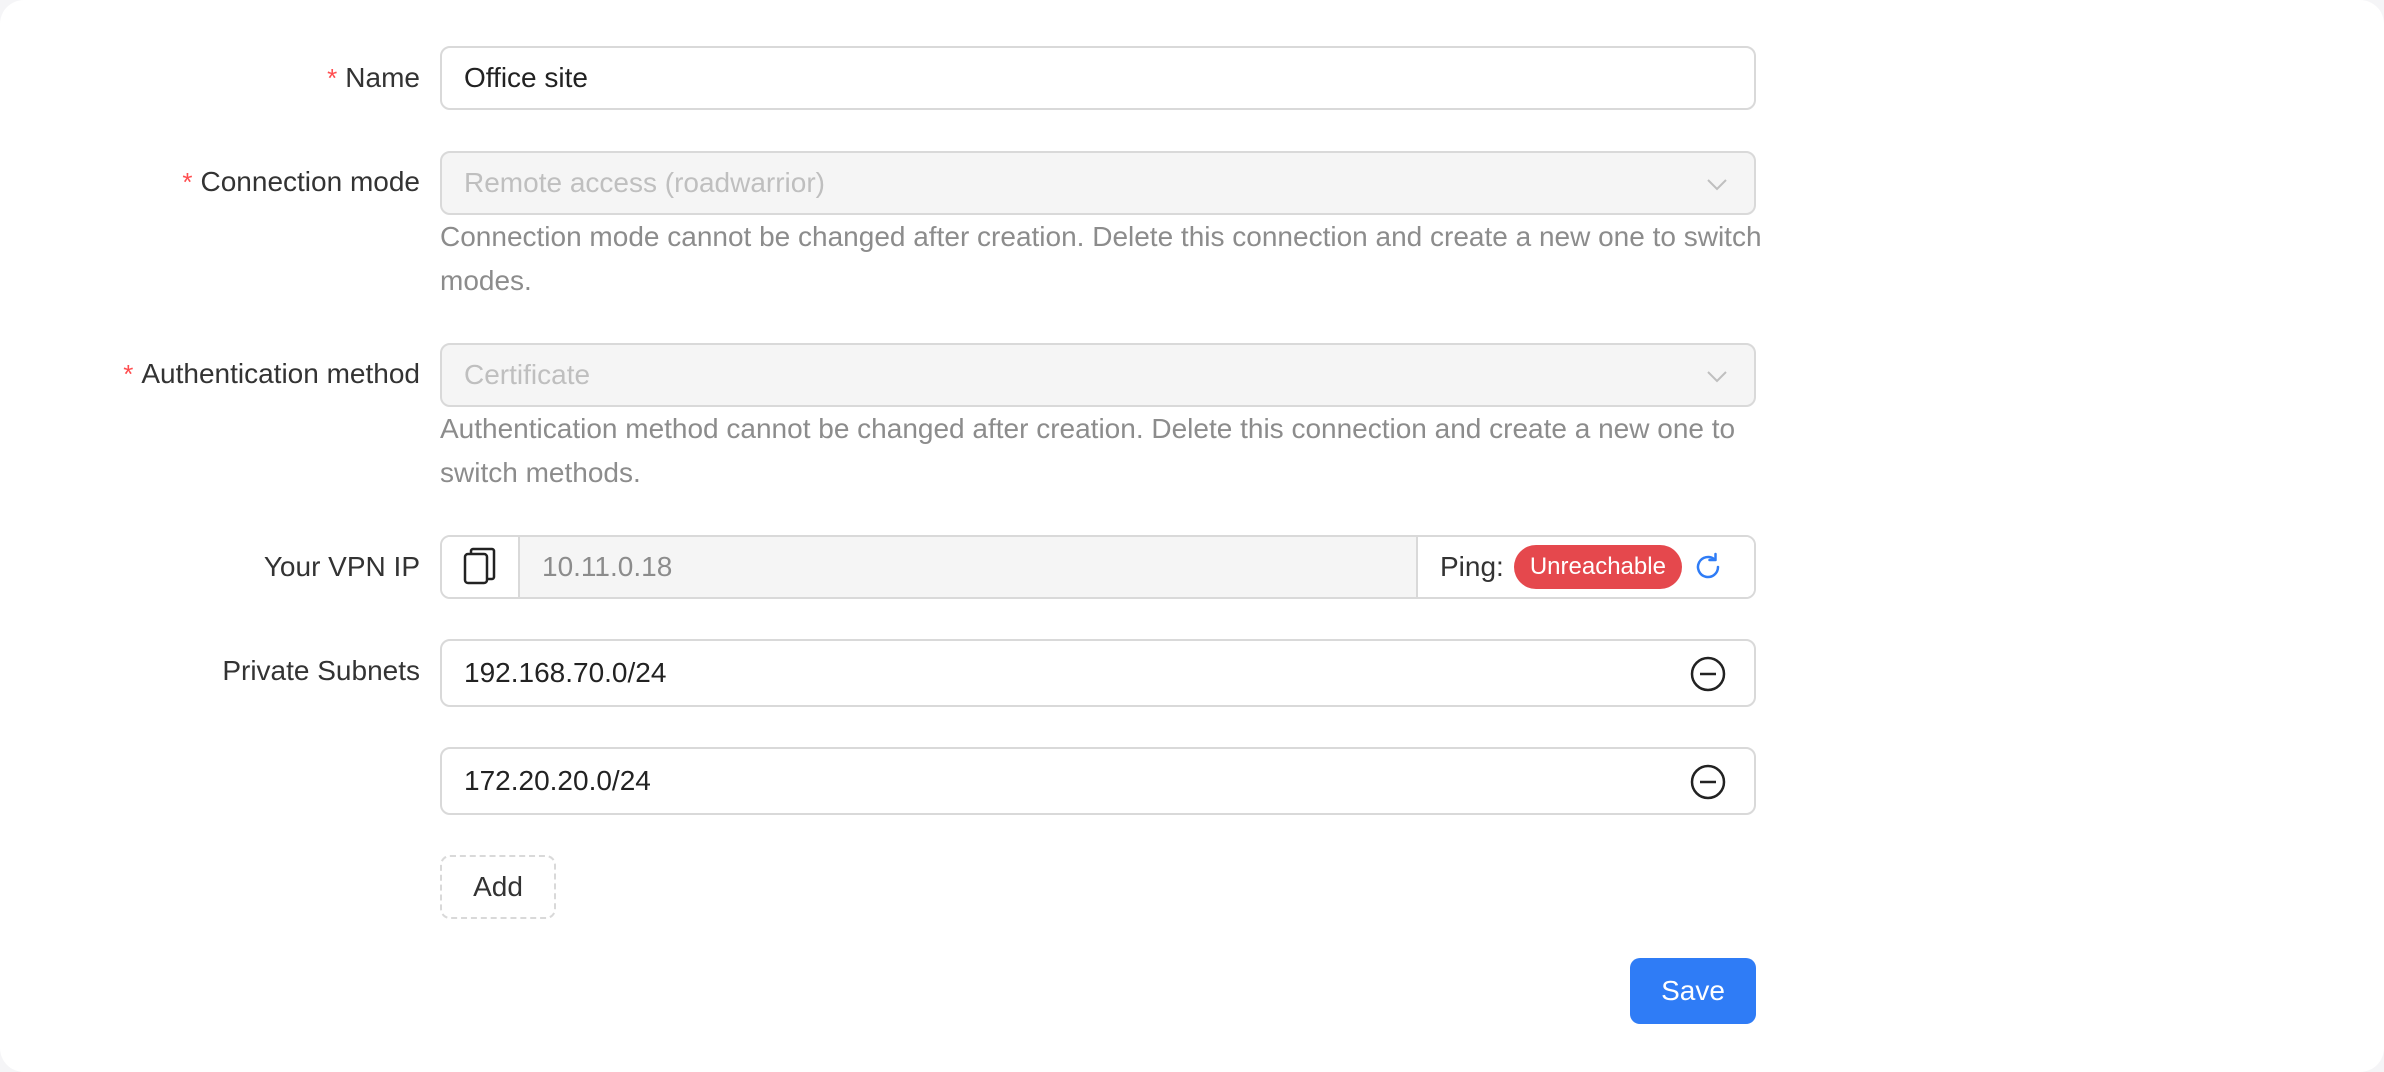  What do you see at coordinates (557, 780) in the screenshot?
I see `subnet-value: 172.20.20.0/24` at bounding box center [557, 780].